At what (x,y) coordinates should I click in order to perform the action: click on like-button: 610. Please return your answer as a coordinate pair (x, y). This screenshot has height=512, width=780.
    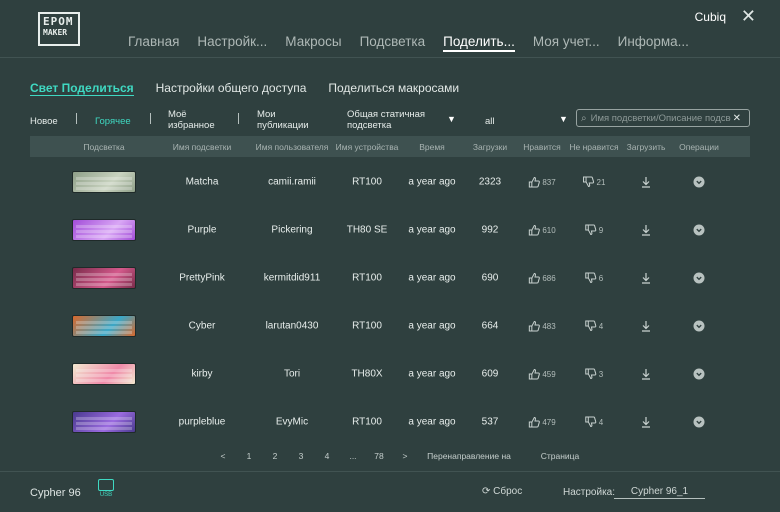
    Looking at the image, I should click on (542, 230).